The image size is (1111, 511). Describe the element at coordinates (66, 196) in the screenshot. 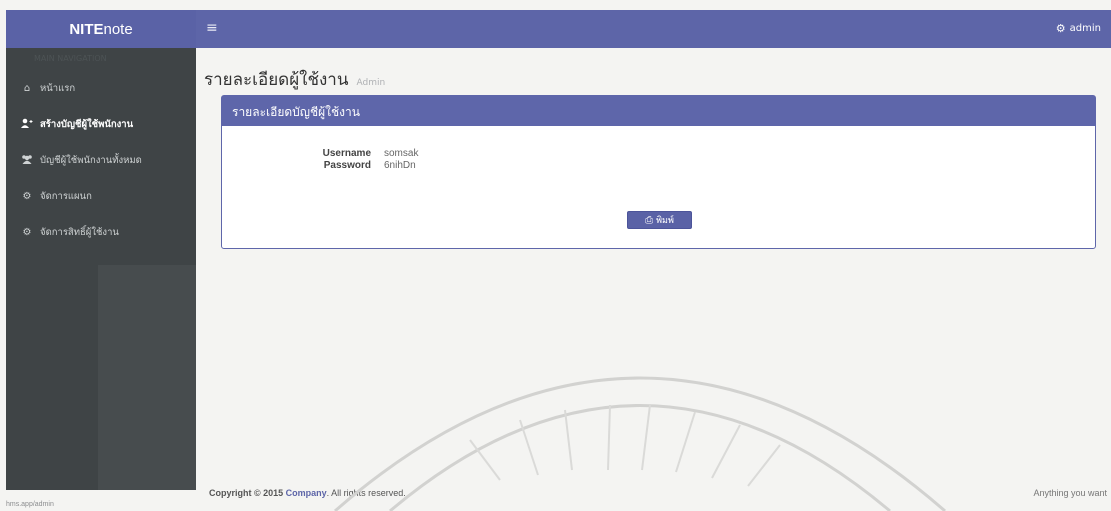

I see `sidebar-item-label: จัดการแผนก` at that location.